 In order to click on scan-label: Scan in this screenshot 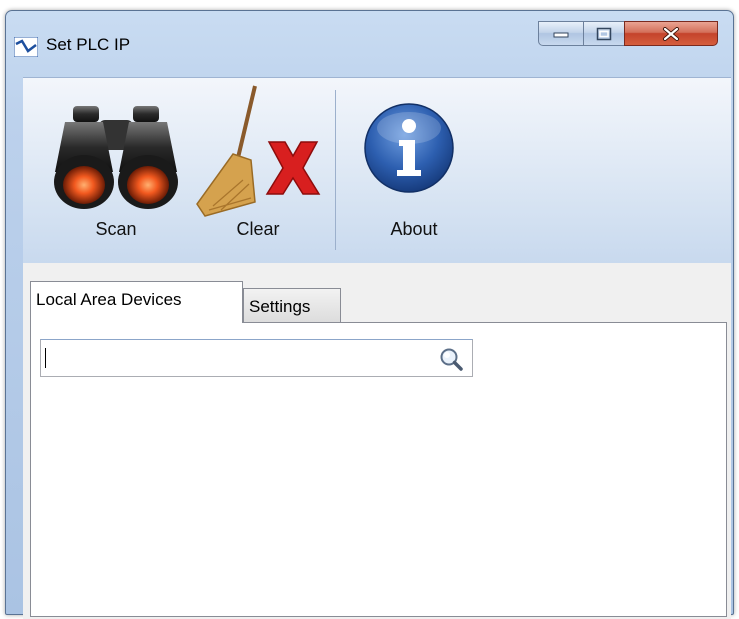, I will do `click(116, 229)`.